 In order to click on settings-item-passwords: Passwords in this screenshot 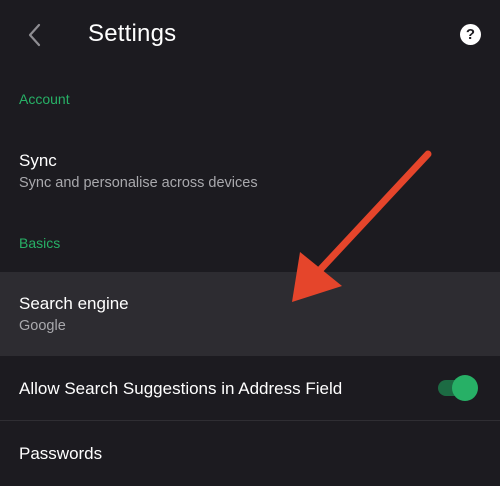, I will do `click(250, 453)`.